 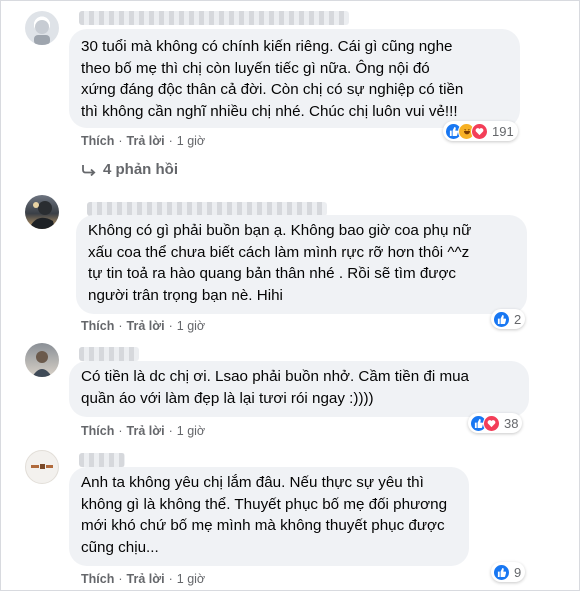 I want to click on reaction-summary: 2, so click(x=508, y=319).